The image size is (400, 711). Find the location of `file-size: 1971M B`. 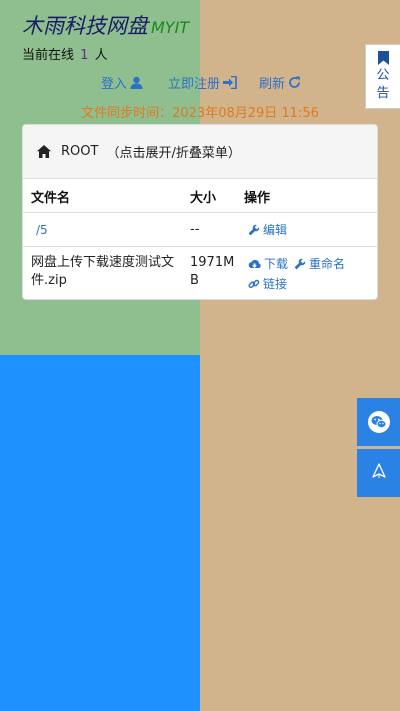

file-size: 1971M B is located at coordinates (212, 272).